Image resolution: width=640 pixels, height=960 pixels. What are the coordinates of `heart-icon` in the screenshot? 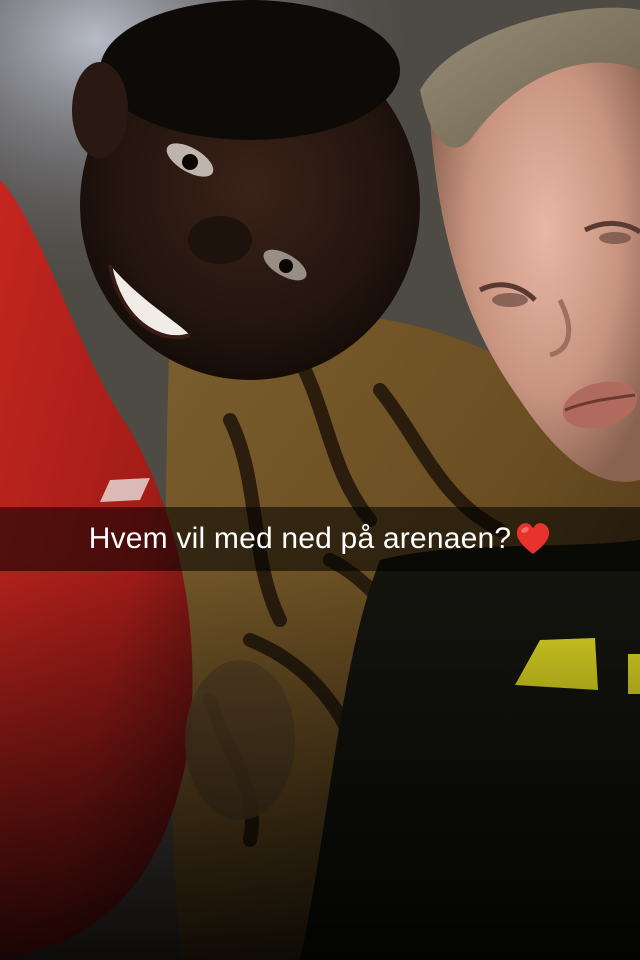 It's located at (533, 538).